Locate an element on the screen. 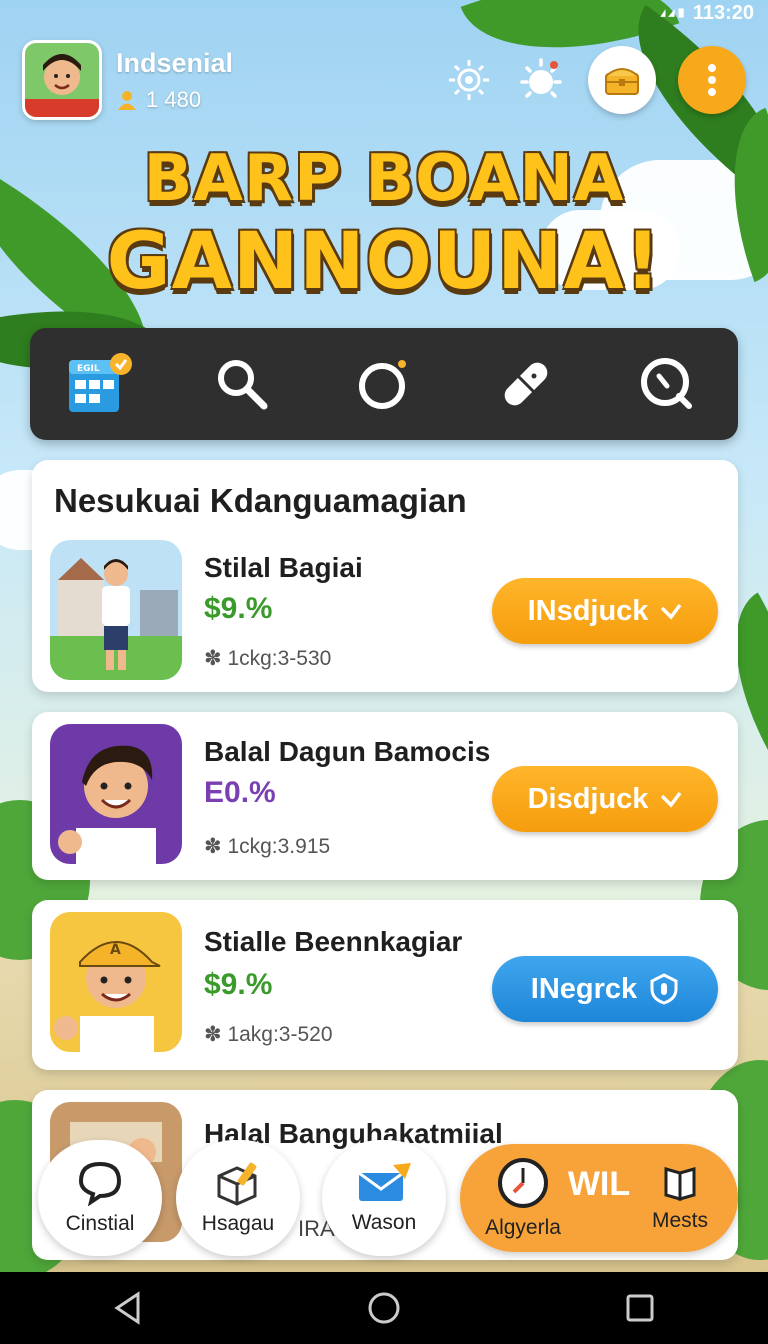 The image size is (768, 1344). home-circle-icon is located at coordinates (384, 1308).